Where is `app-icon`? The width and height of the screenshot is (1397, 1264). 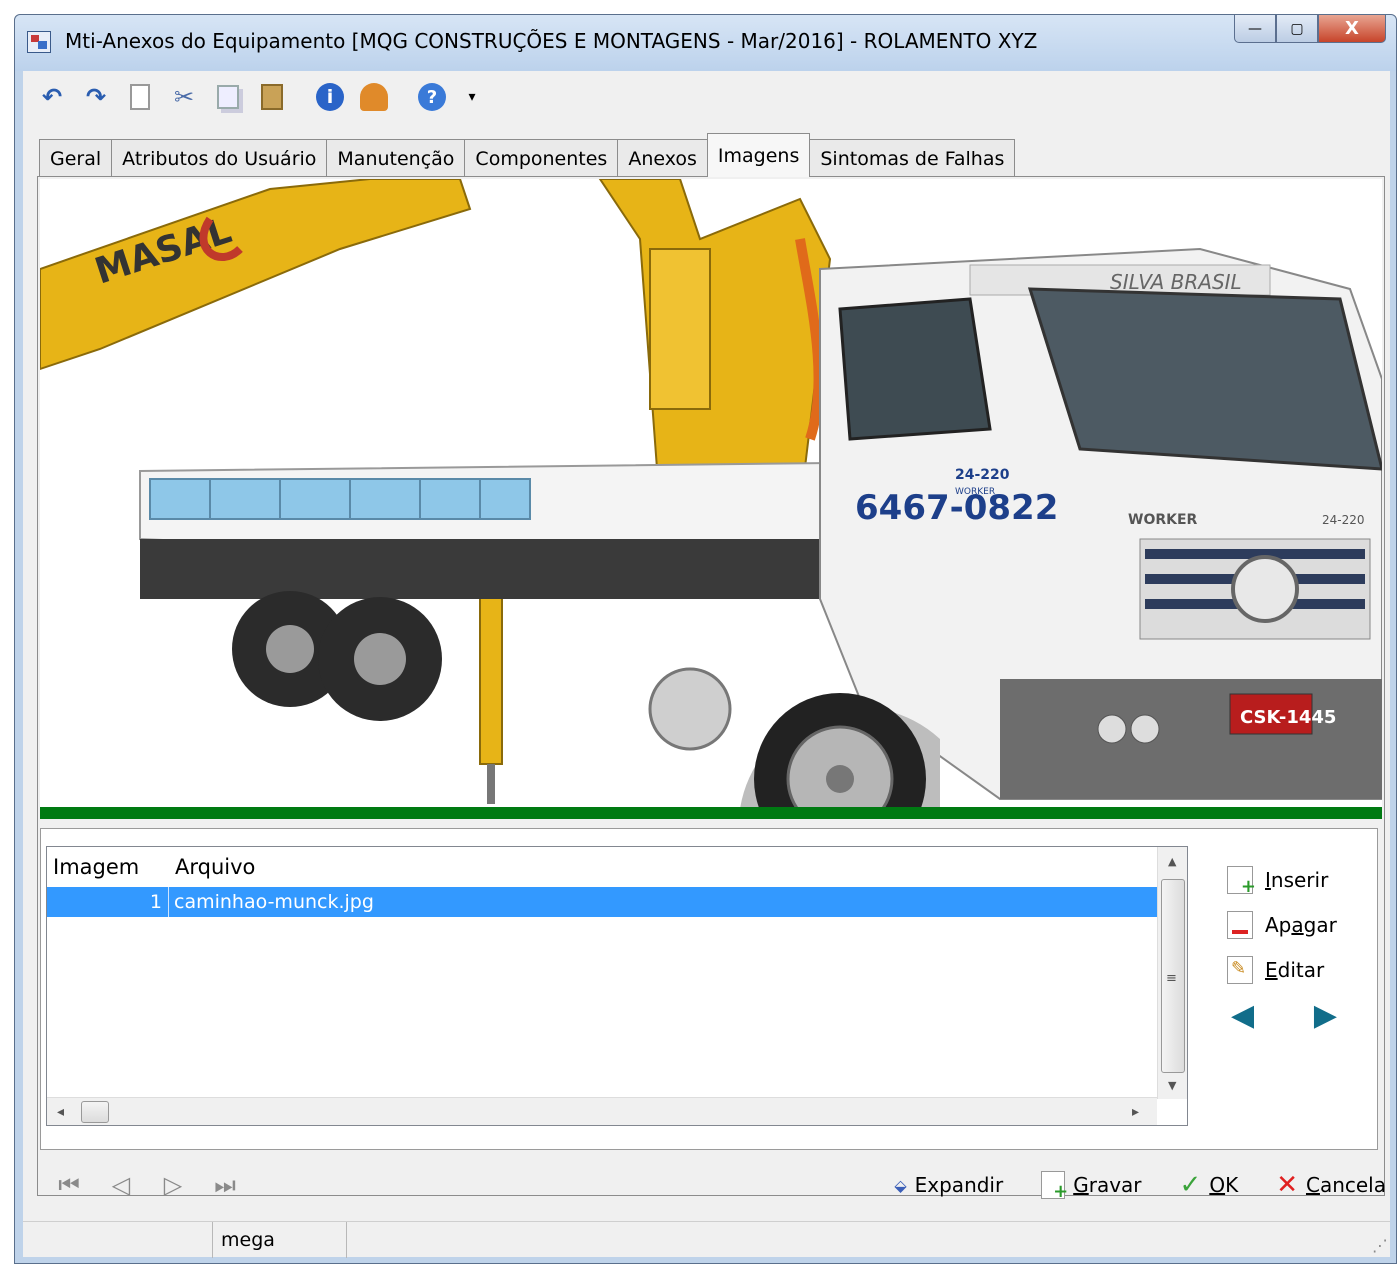 app-icon is located at coordinates (39, 42).